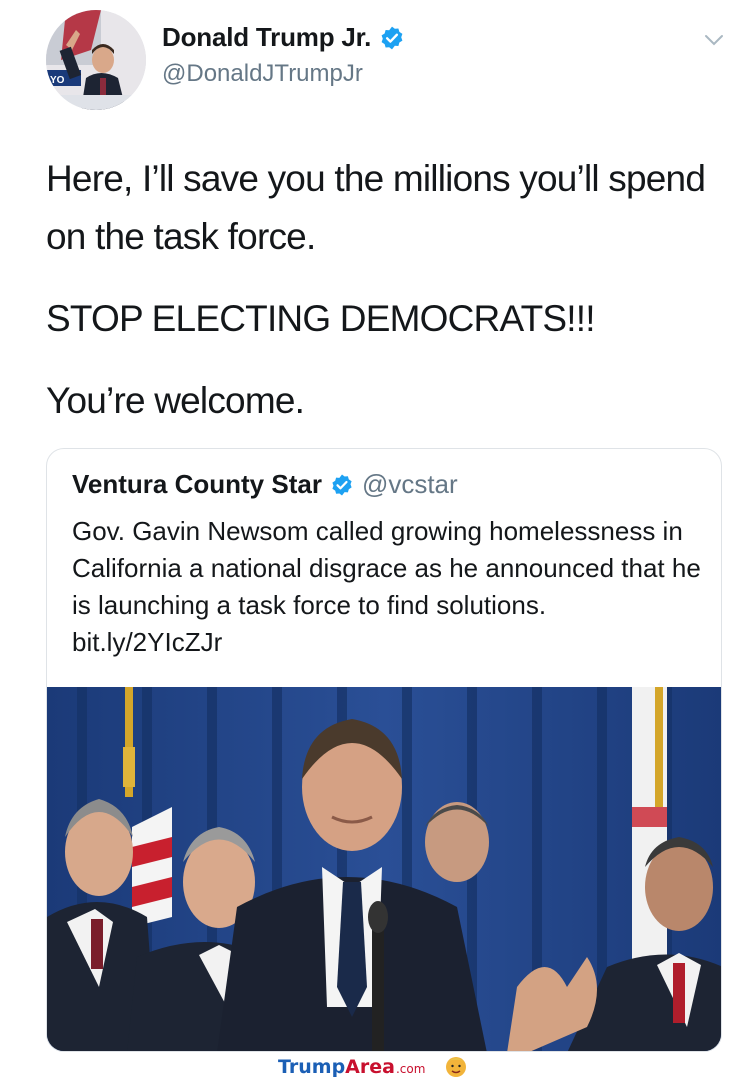 This screenshot has height=1079, width=740. What do you see at coordinates (57, 80) in the screenshot?
I see `svg-text: YO` at bounding box center [57, 80].